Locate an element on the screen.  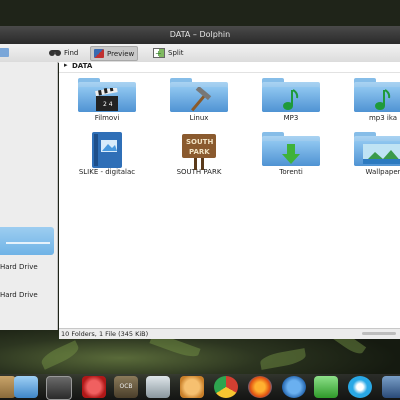
sidebar-selected-item is located at coordinates (27, 241).